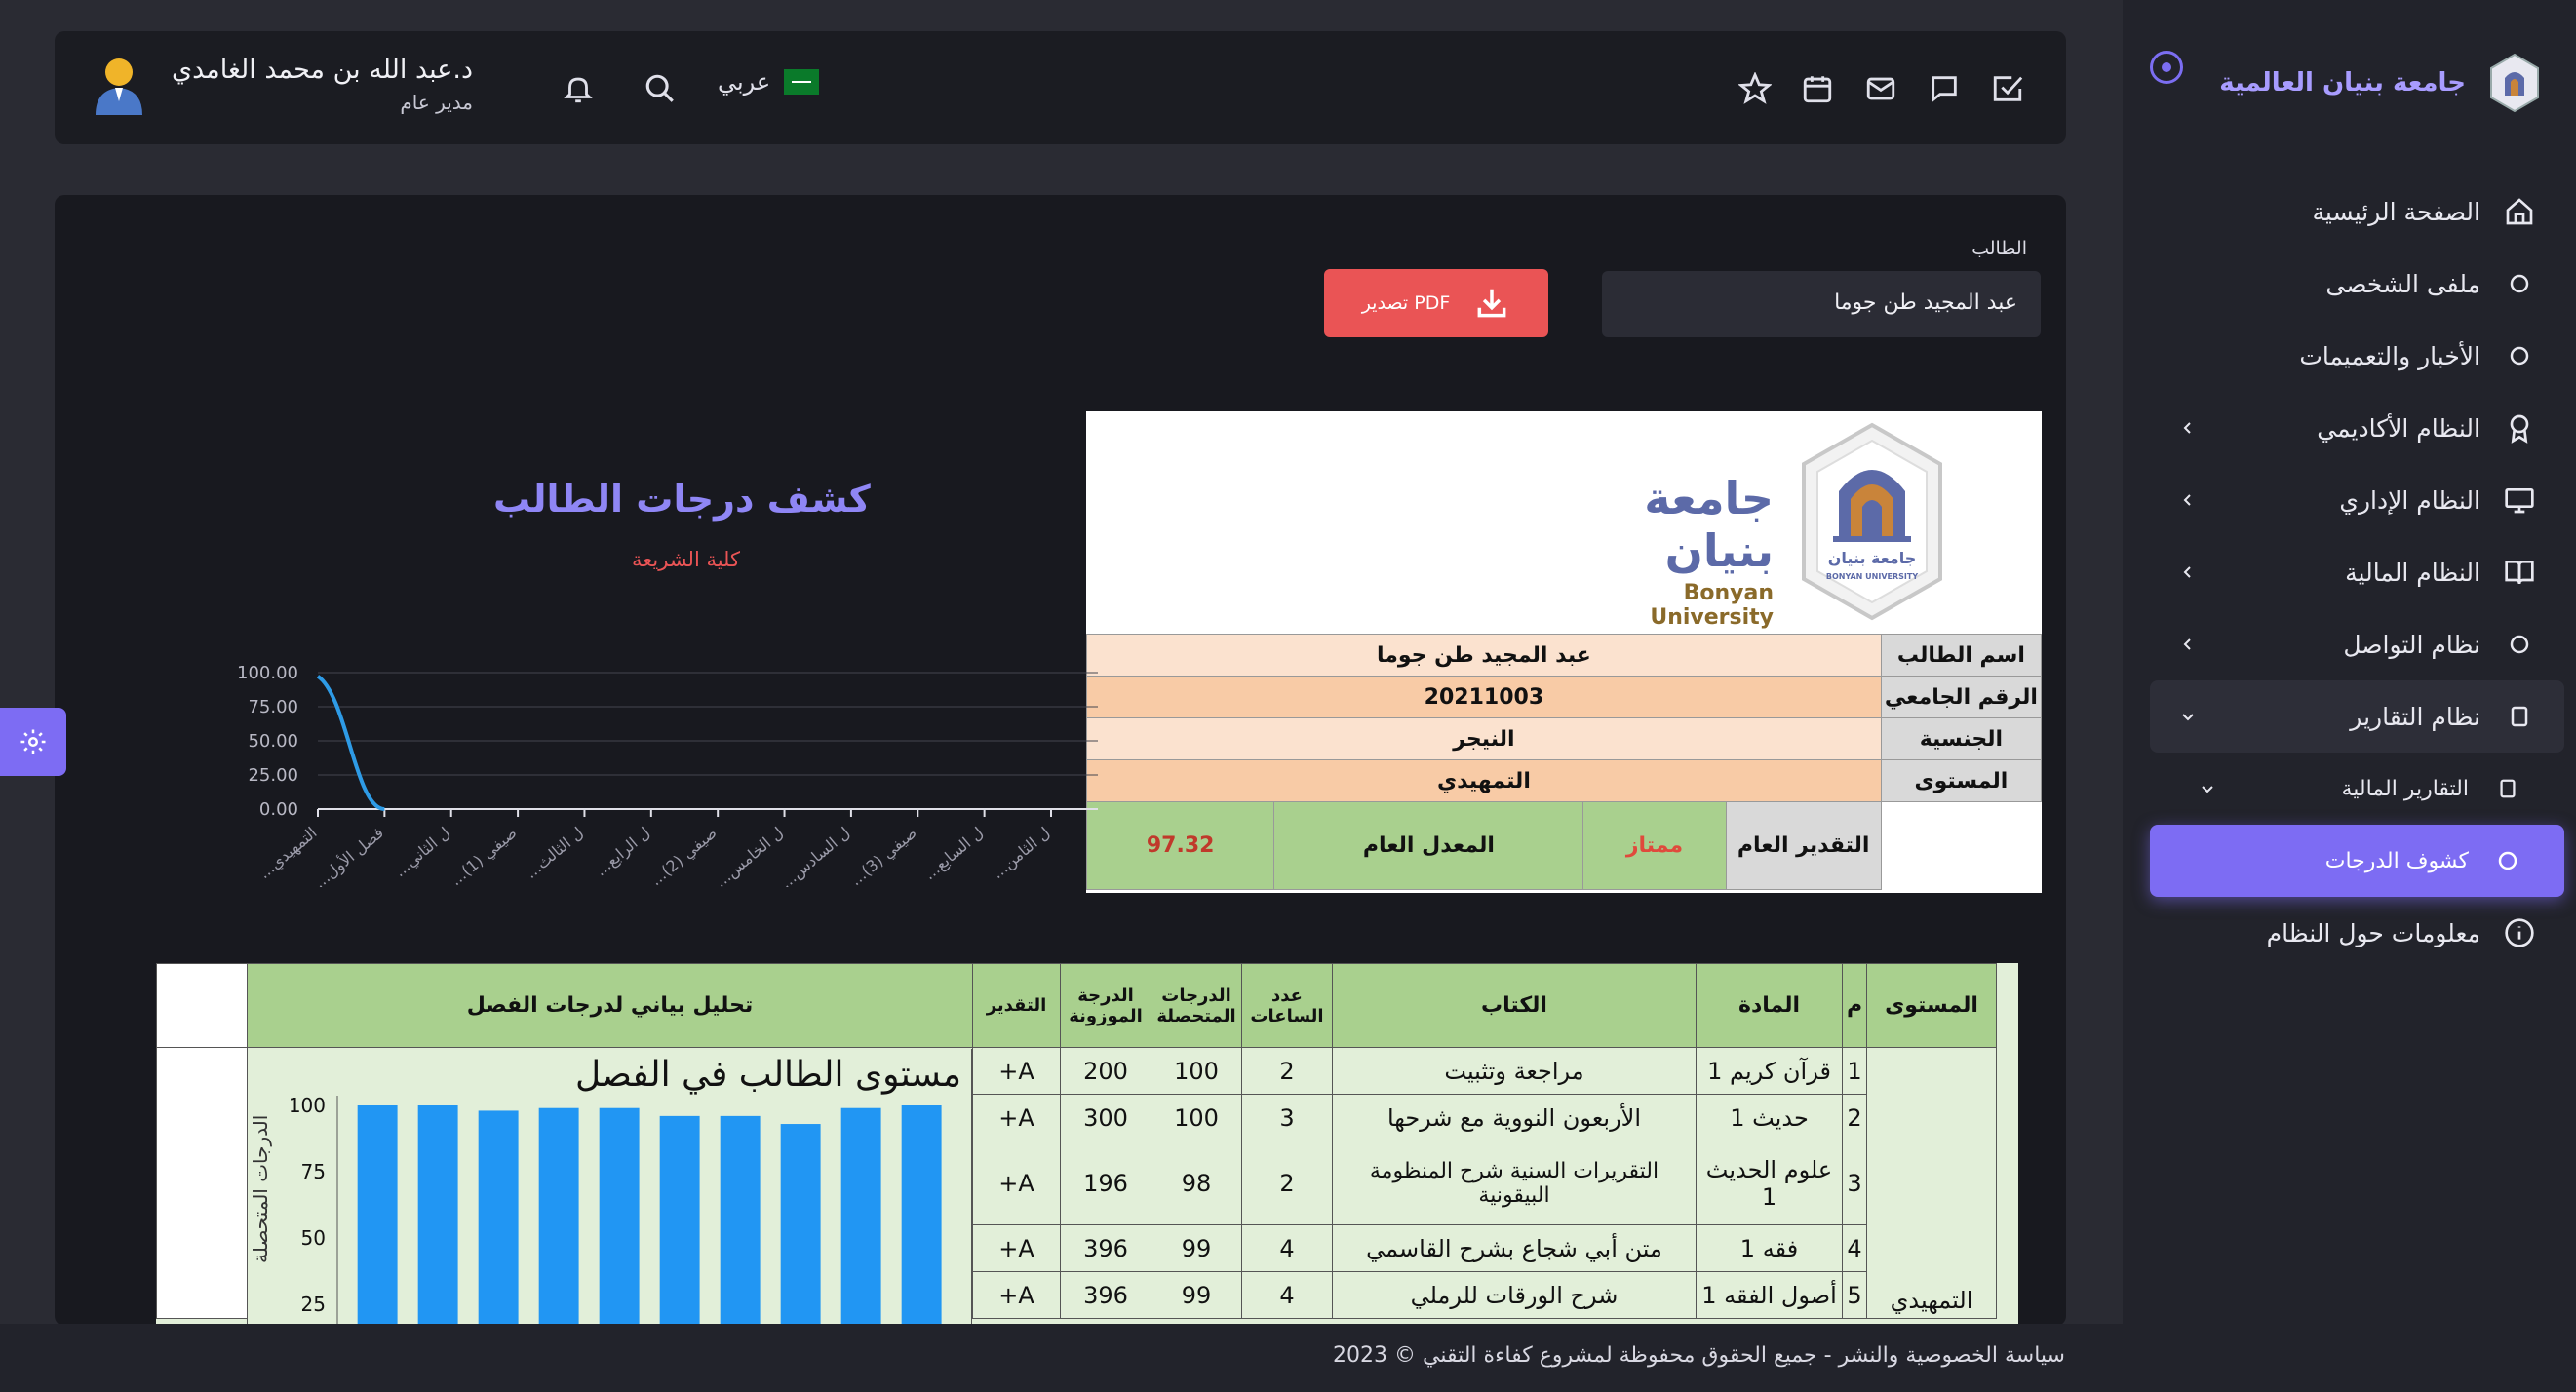  Describe the element at coordinates (1880, 88) in the screenshot. I see `mail-icon` at that location.